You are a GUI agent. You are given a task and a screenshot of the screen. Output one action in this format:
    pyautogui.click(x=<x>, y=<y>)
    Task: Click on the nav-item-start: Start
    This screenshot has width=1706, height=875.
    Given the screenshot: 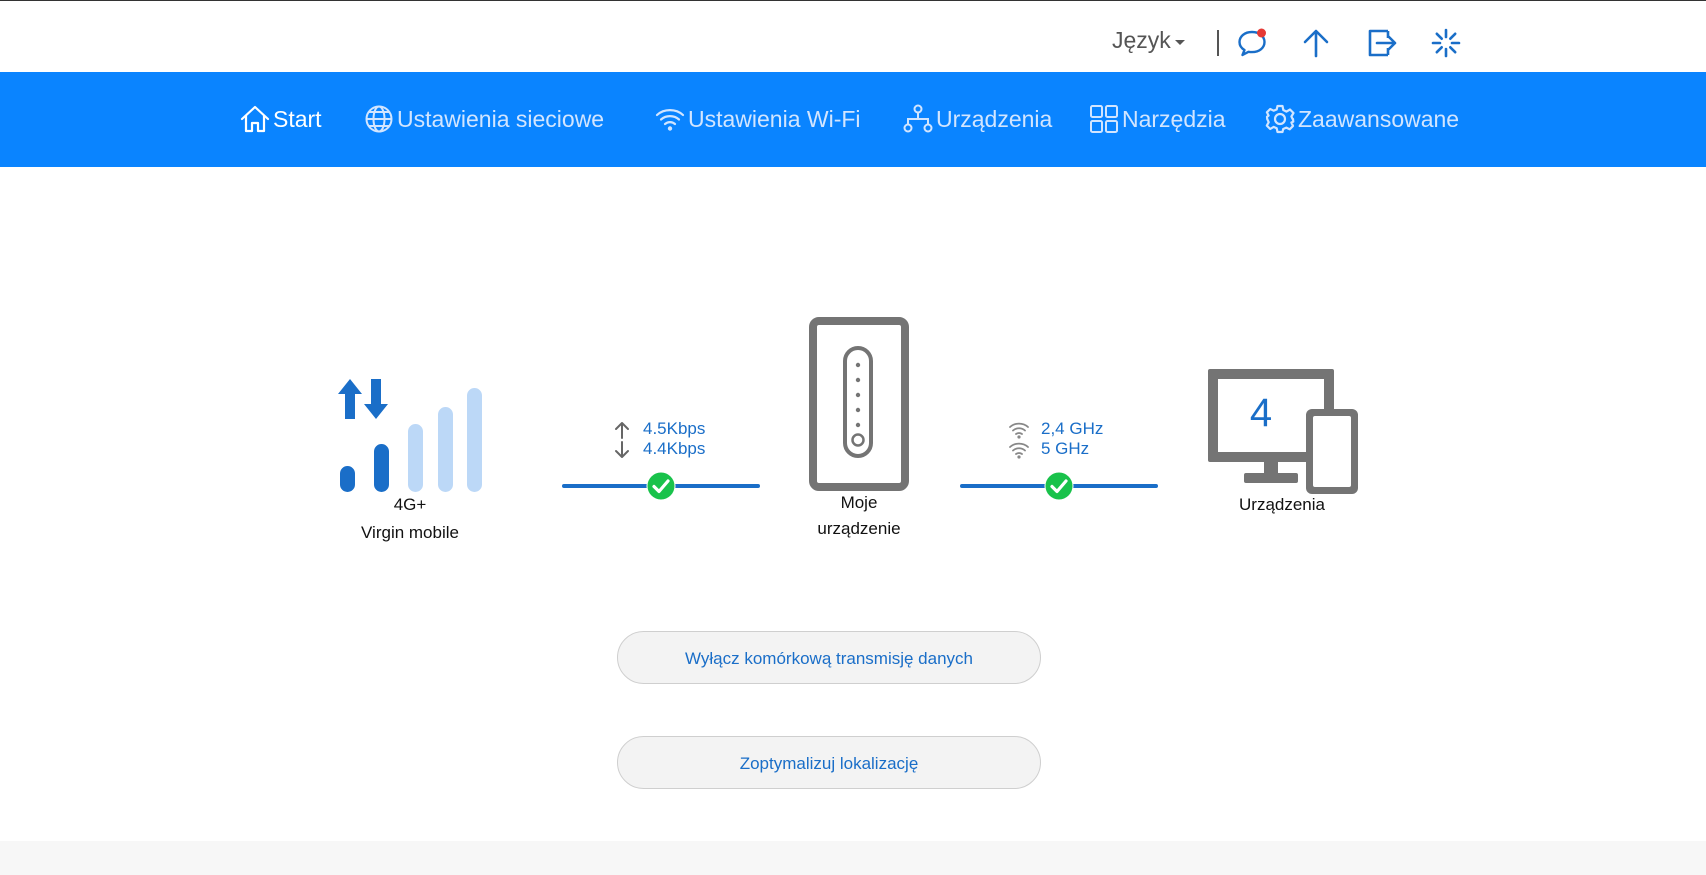 What is the action you would take?
    pyautogui.click(x=280, y=119)
    